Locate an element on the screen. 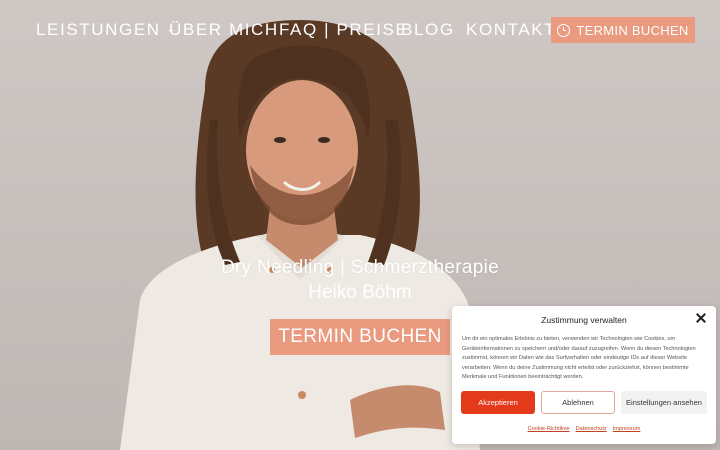 This screenshot has height=450, width=720. nav-item-ueber-mich: ÜBER MICH is located at coordinates (224, 30).